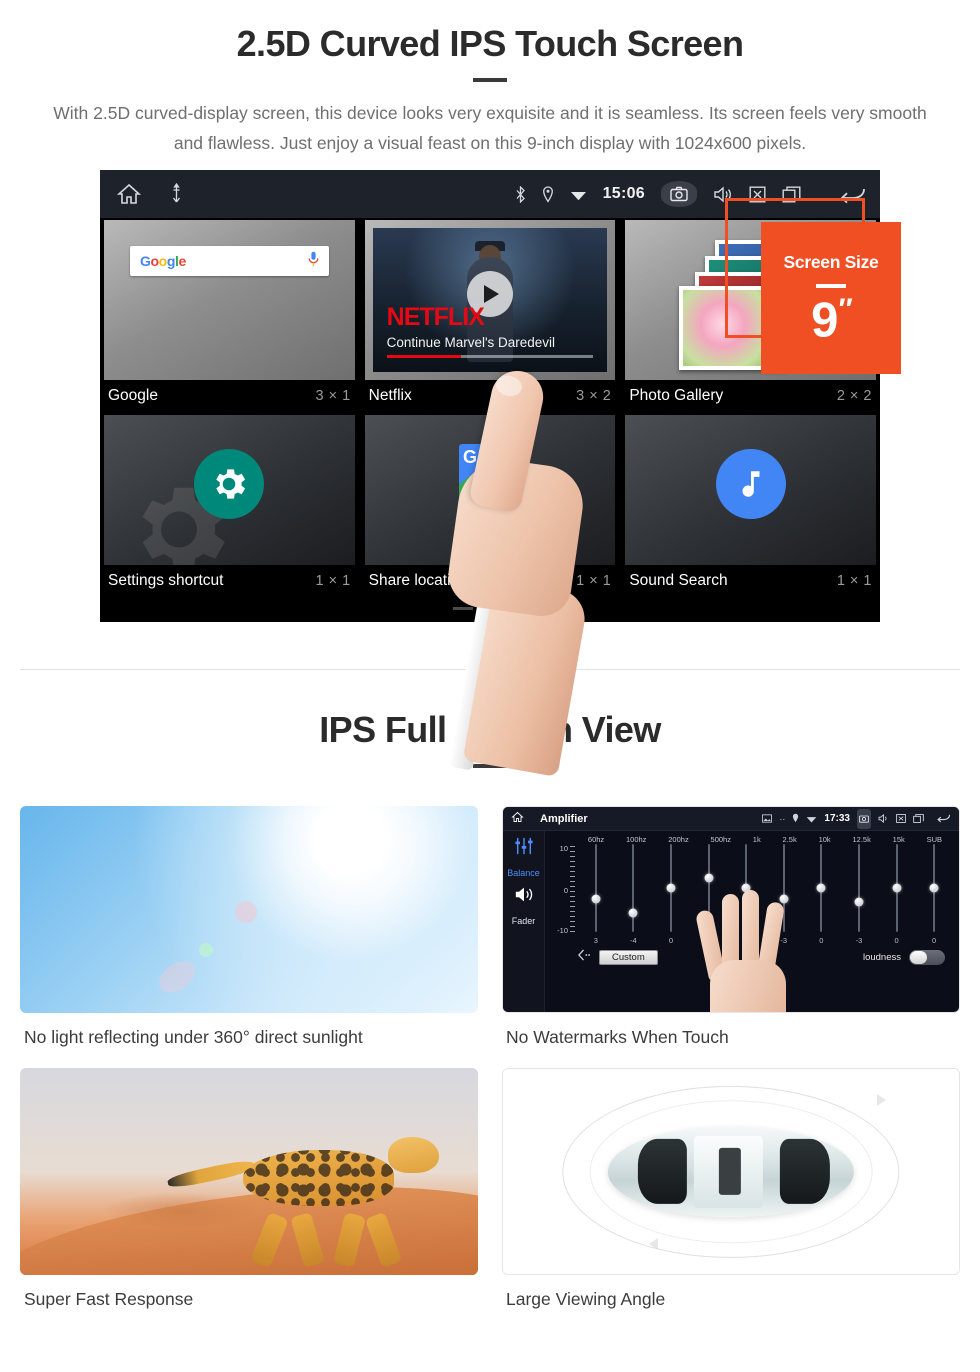  What do you see at coordinates (883, 819) in the screenshot?
I see `volume-icon` at bounding box center [883, 819].